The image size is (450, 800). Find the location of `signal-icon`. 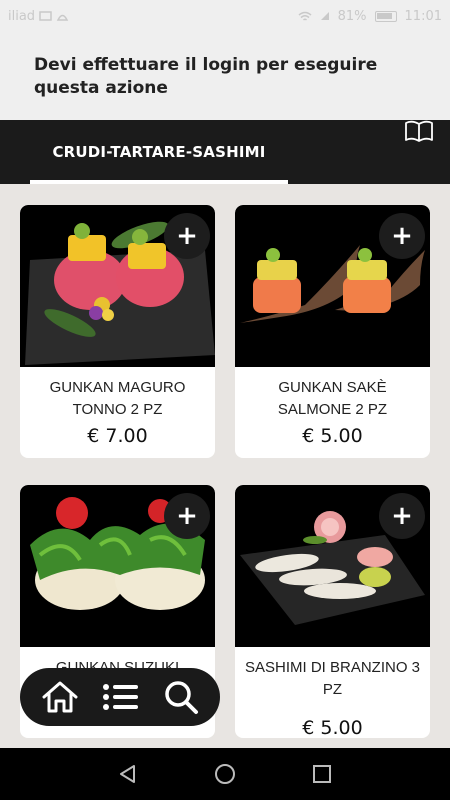

signal-icon is located at coordinates (324, 16).